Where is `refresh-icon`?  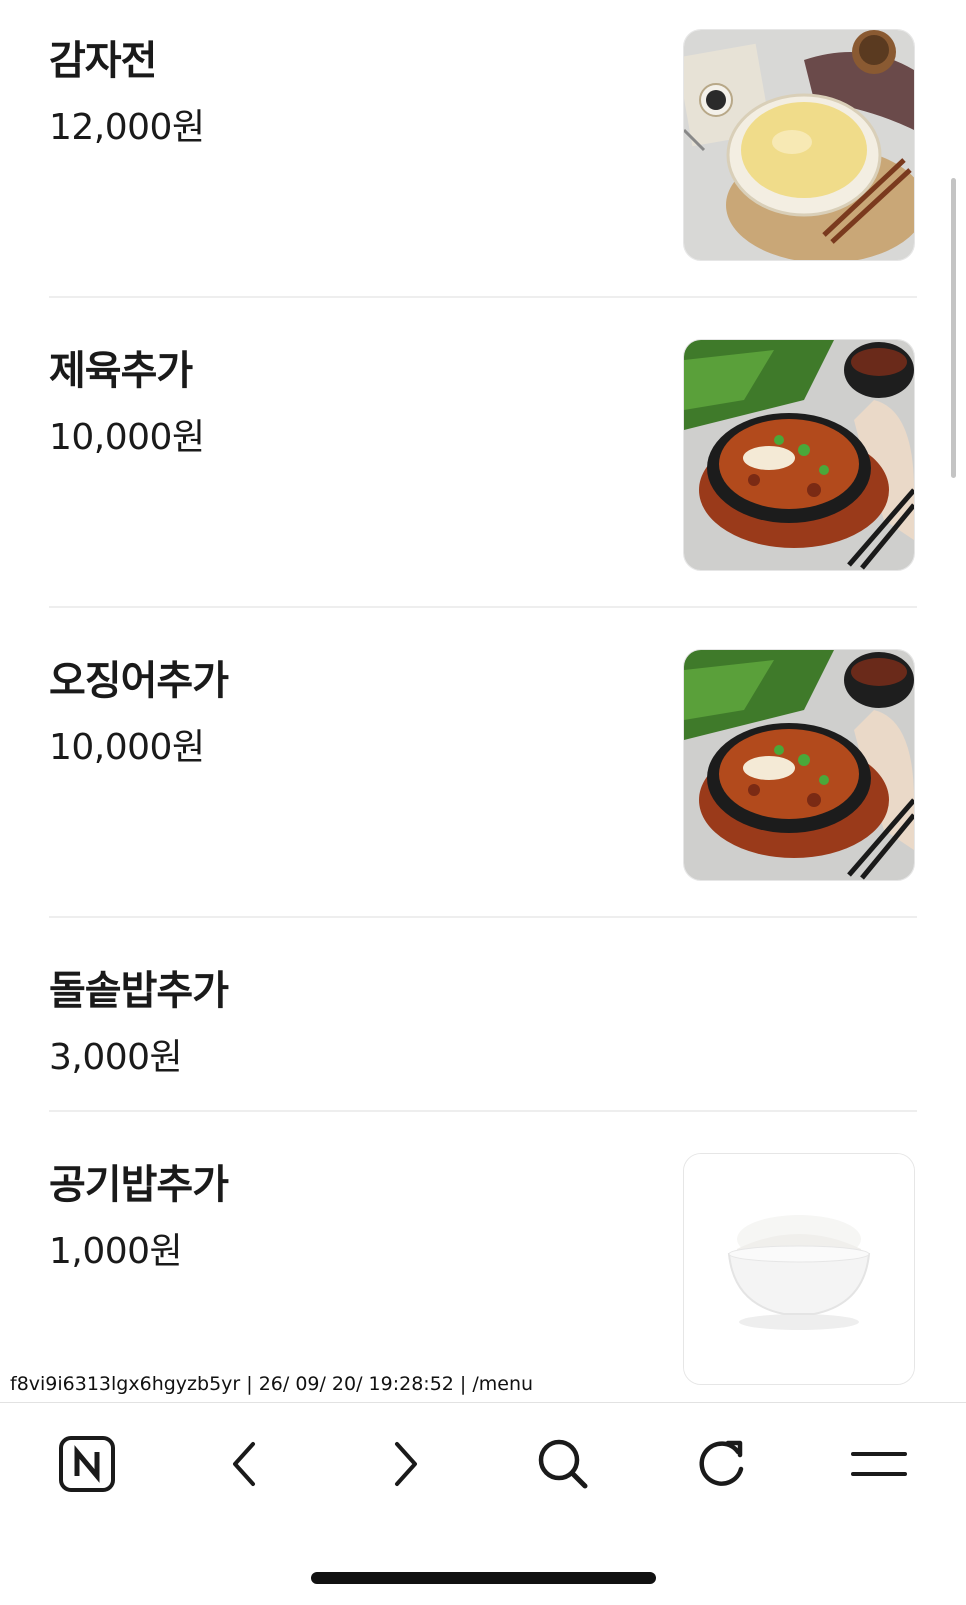 refresh-icon is located at coordinates (721, 1464).